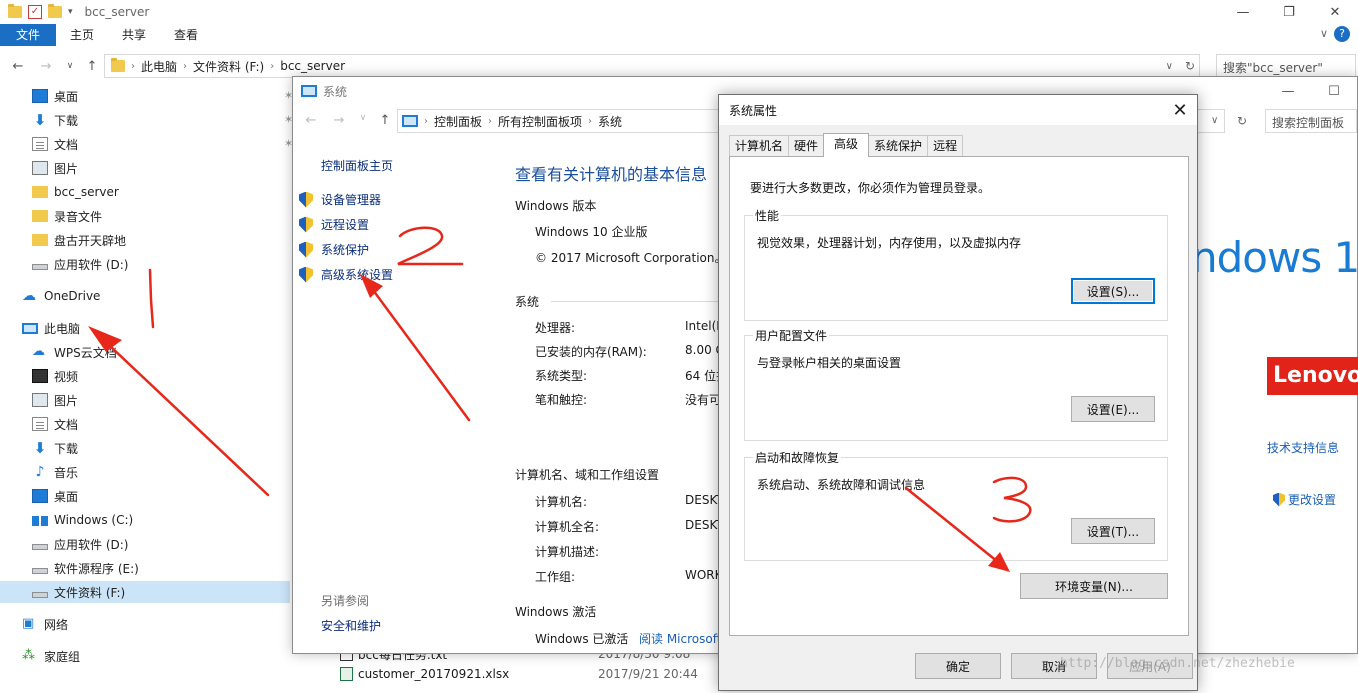  Describe the element at coordinates (55, 424) in the screenshot. I see `sidebar-item-documents-pc: 文档` at that location.